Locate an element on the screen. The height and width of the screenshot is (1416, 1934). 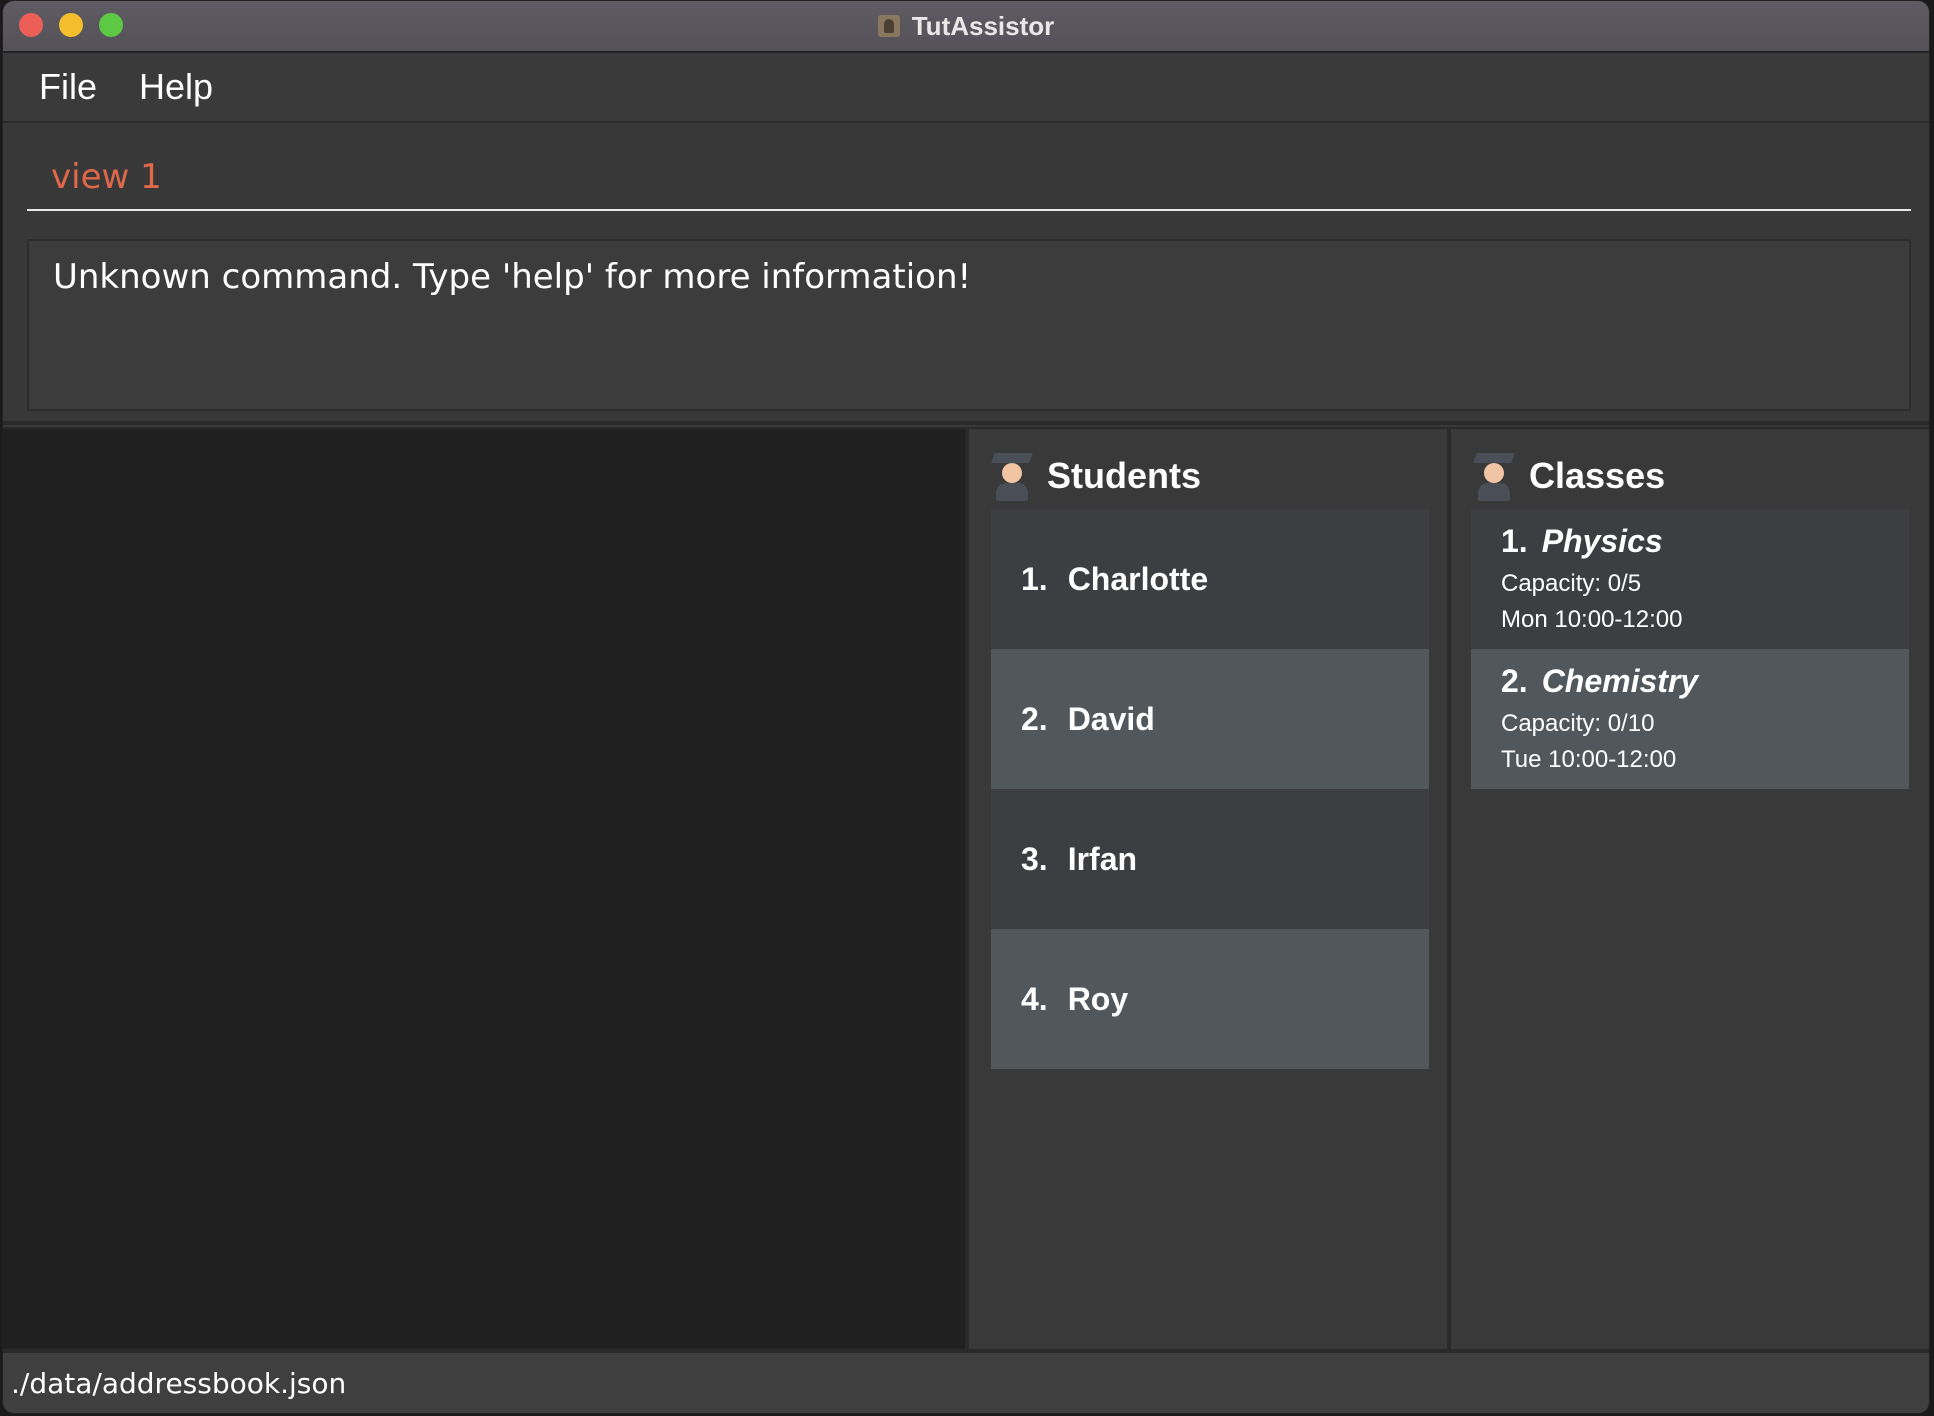
student-index: 1. is located at coordinates (1034, 578).